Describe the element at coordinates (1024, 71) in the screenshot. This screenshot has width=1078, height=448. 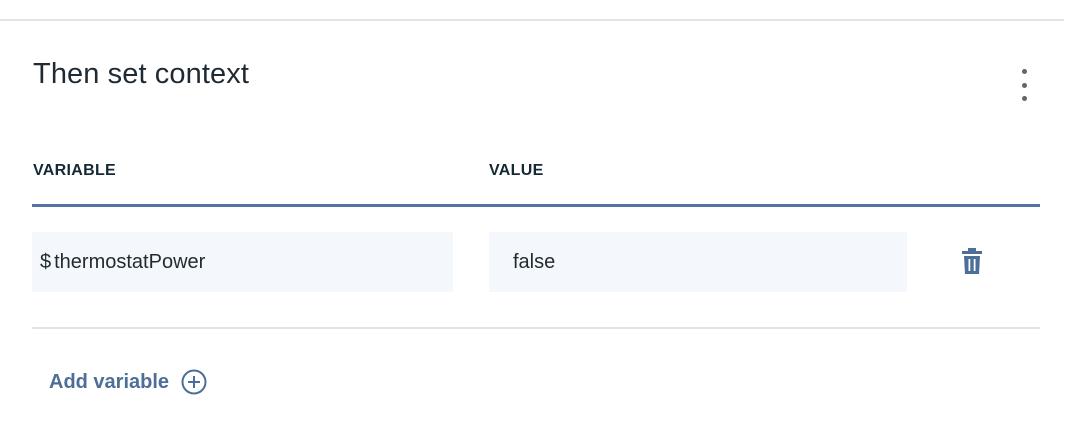
I see `overflow-menu-icon` at that location.